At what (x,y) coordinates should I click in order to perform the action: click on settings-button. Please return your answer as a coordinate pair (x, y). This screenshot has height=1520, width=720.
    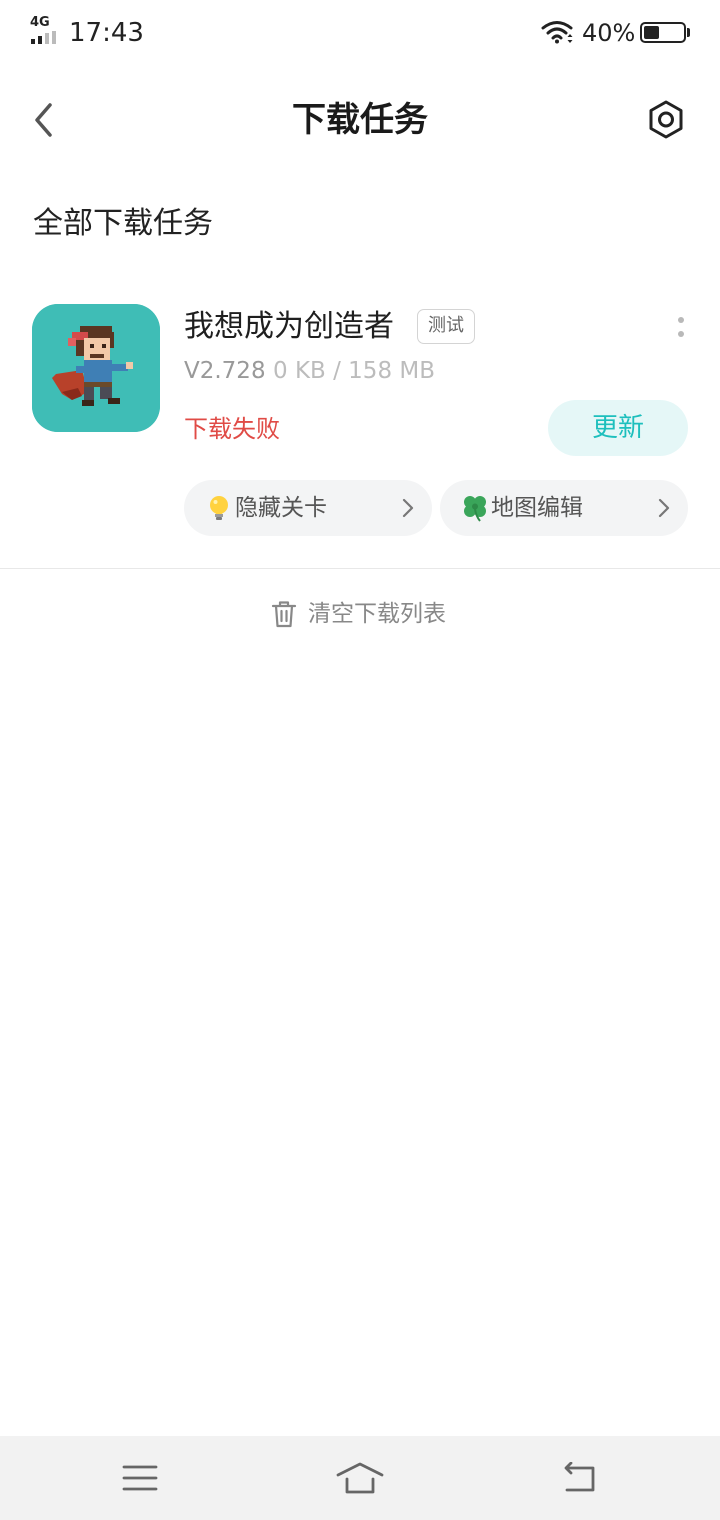
    Looking at the image, I should click on (666, 120).